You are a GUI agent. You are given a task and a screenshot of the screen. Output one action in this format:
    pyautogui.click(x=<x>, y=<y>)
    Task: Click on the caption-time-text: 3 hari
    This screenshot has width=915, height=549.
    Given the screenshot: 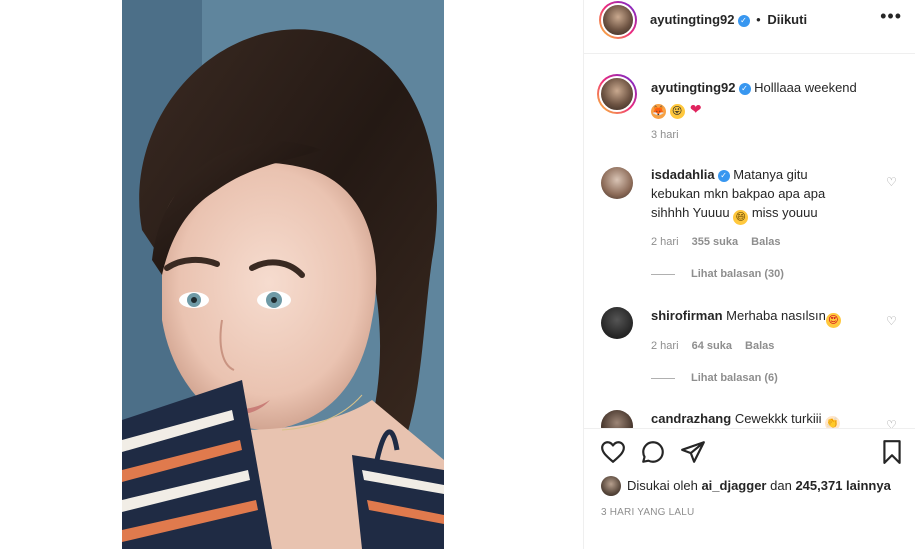 What is the action you would take?
    pyautogui.click(x=665, y=135)
    